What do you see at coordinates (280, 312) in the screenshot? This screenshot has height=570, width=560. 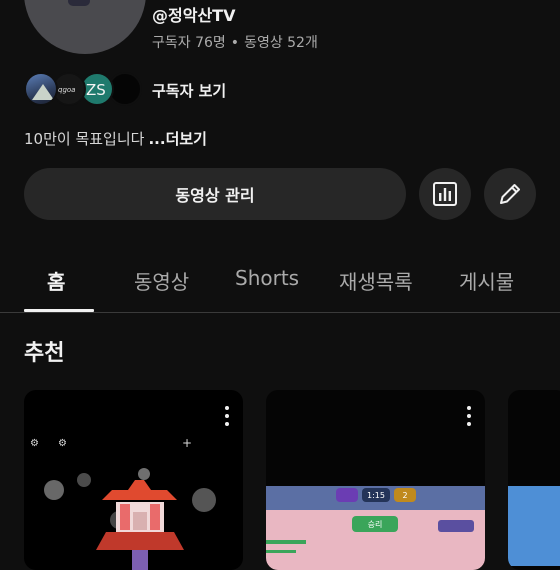 I see `tabs-divider` at bounding box center [280, 312].